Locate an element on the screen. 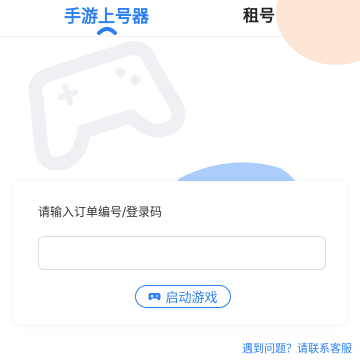  gamepad-icon is located at coordinates (154, 297).